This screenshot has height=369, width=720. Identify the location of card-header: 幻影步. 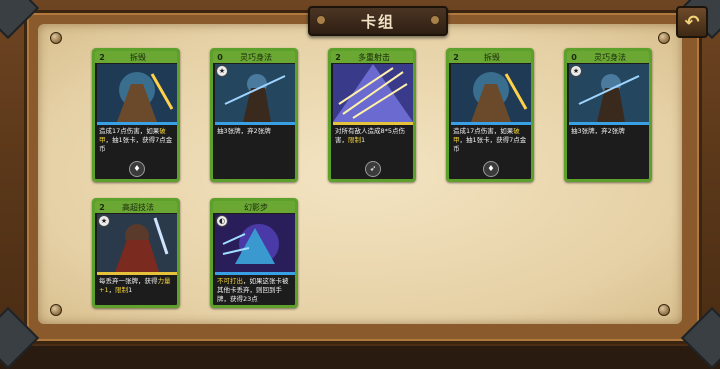
(254, 207).